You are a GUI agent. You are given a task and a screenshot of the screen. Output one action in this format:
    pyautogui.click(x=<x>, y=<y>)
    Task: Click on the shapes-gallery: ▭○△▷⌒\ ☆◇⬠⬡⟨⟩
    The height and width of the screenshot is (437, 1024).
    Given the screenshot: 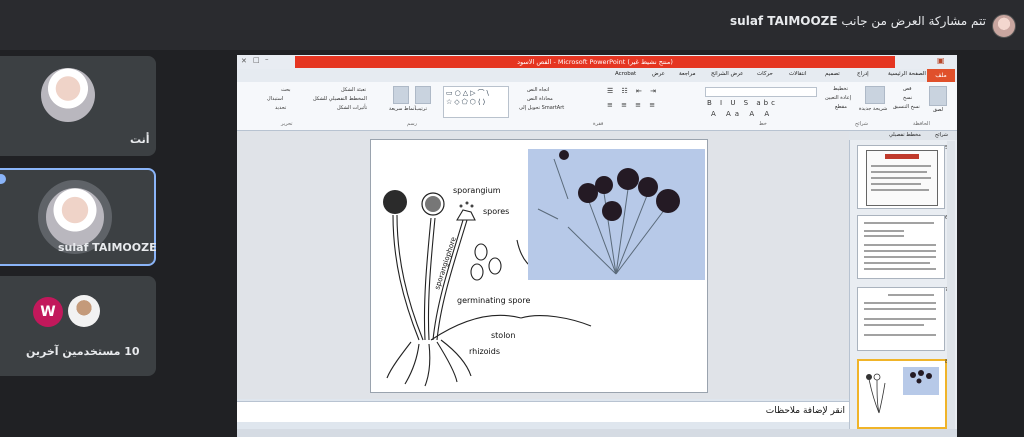 What is the action you would take?
    pyautogui.click(x=476, y=102)
    